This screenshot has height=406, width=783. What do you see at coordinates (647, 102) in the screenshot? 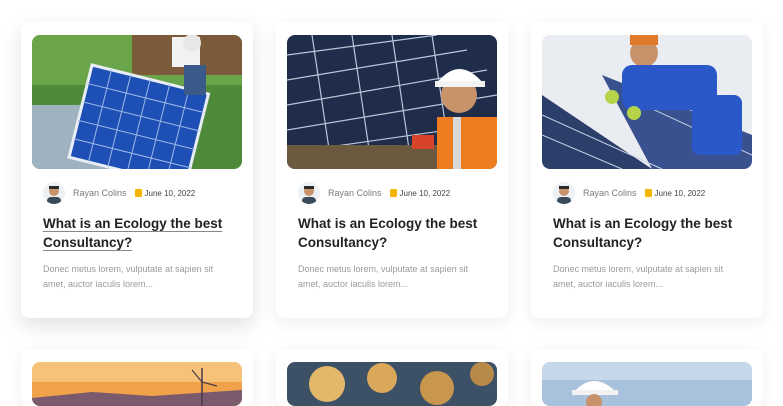
I see `blog-image-roof-installation` at bounding box center [647, 102].